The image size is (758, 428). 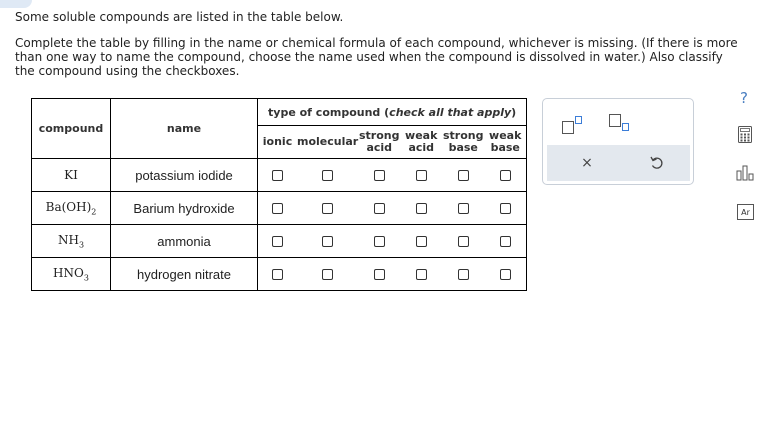 I want to click on compound-name-field: potassium iodide, so click(x=184, y=175).